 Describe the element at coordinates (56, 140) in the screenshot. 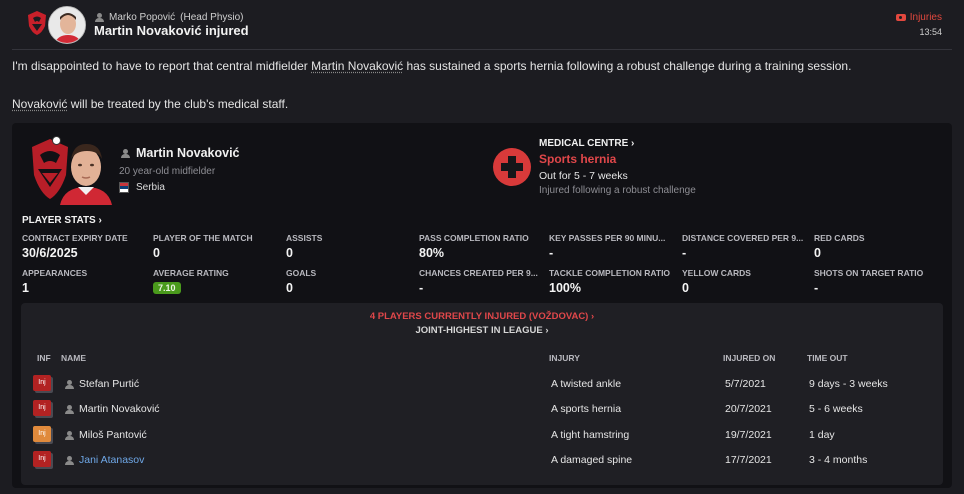

I see `football-icon` at that location.